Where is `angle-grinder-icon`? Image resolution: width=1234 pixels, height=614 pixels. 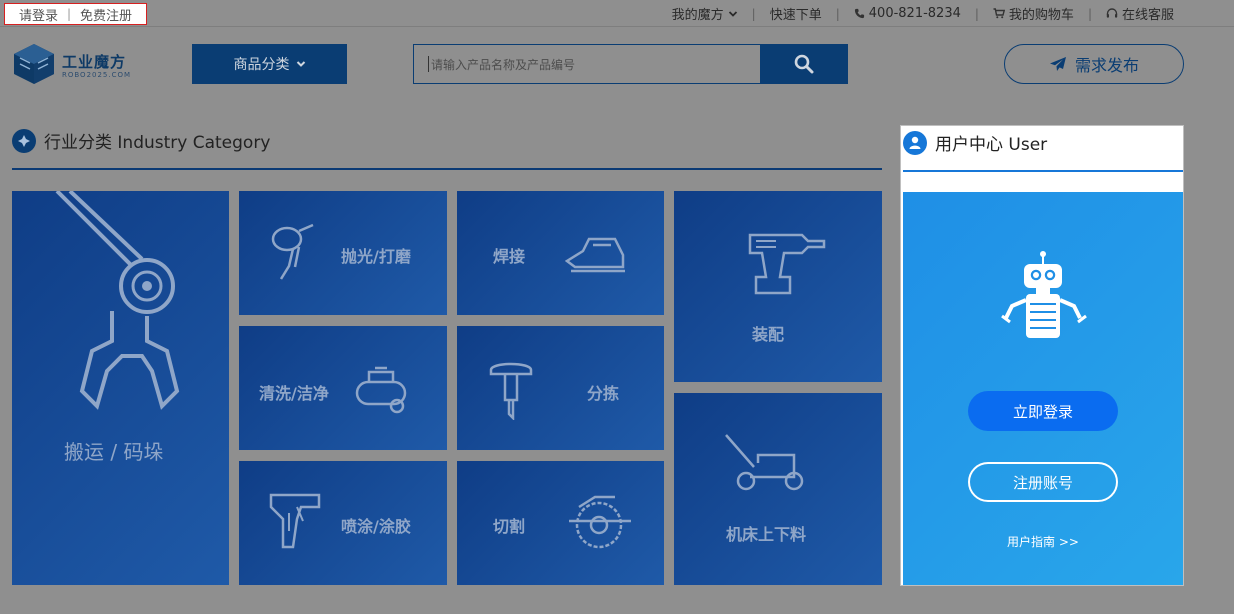
angle-grinder-icon is located at coordinates (292, 251).